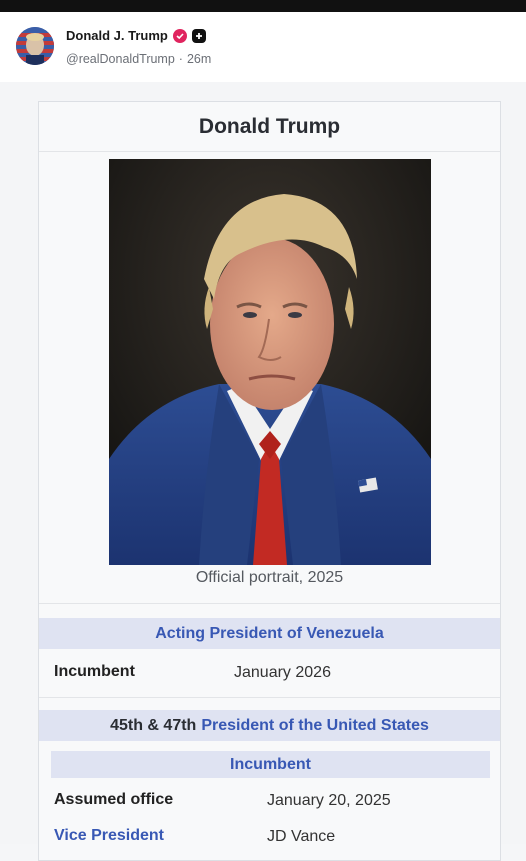 This screenshot has height=861, width=526. Describe the element at coordinates (109, 836) in the screenshot. I see `vice-president-label: Vice President` at that location.